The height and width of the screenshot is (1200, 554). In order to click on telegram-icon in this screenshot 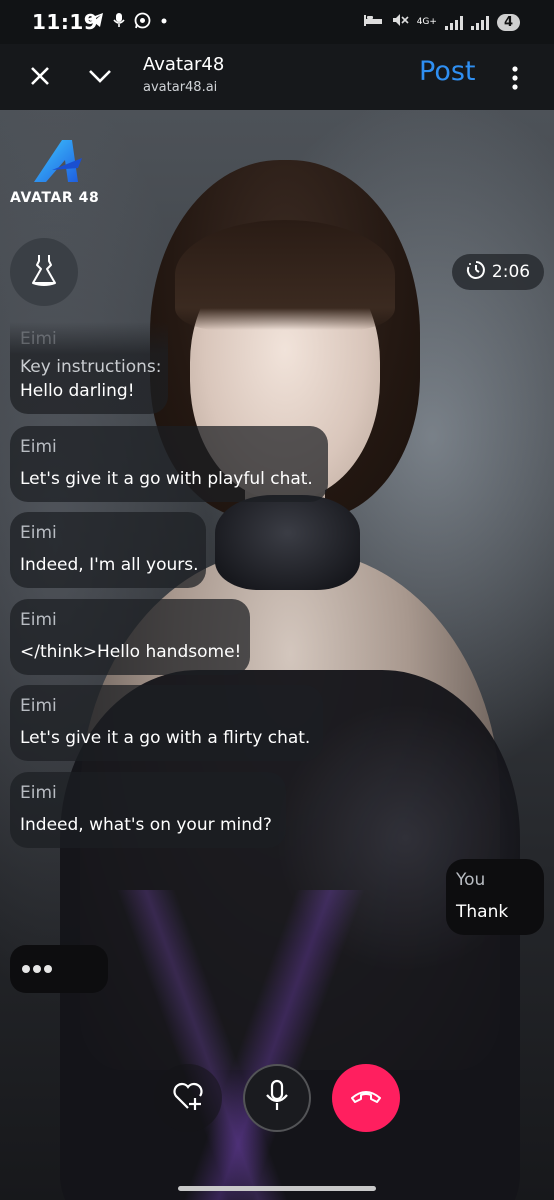, I will do `click(95, 22)`.